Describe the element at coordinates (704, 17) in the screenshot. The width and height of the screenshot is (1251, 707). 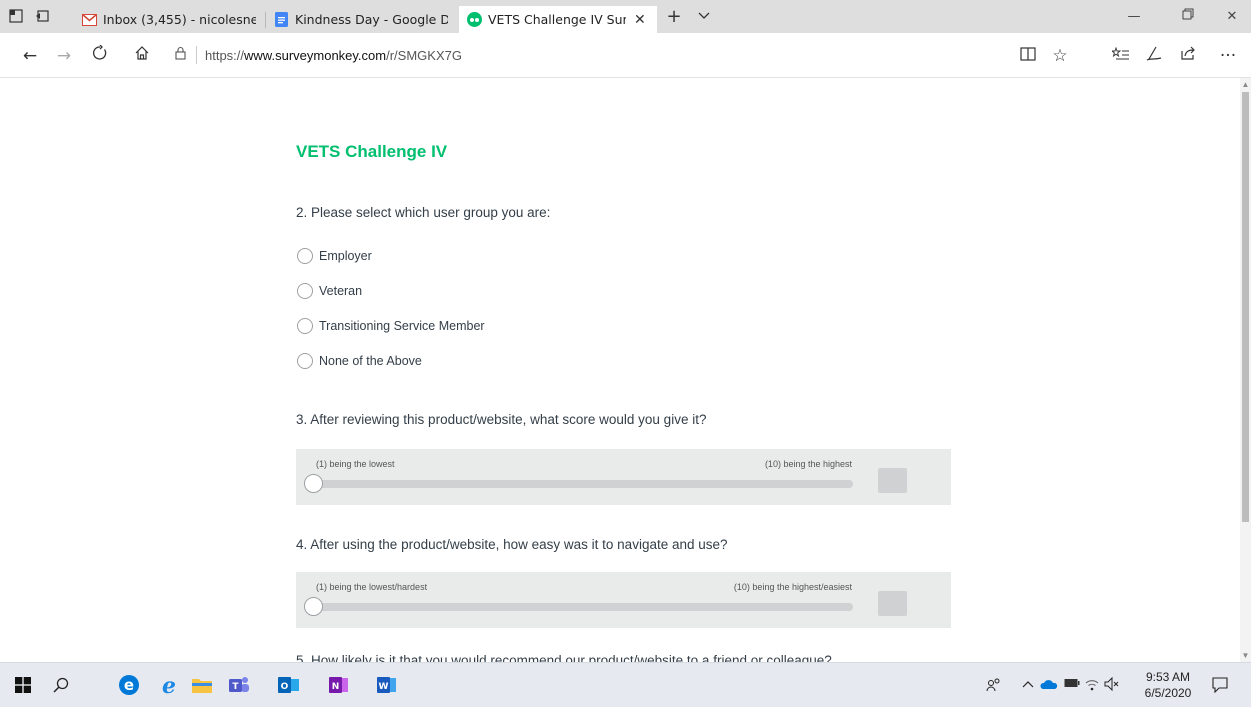
I see `chevron-down-icon` at that location.